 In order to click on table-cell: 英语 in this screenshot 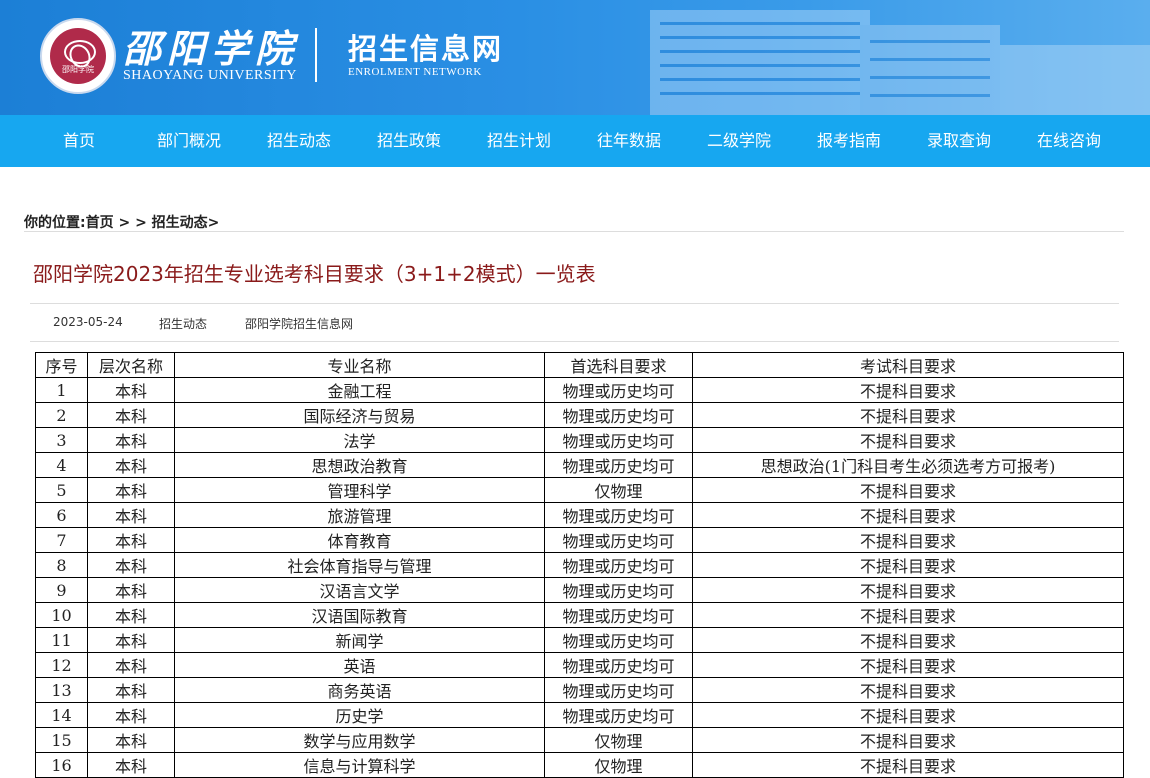, I will do `click(359, 665)`.